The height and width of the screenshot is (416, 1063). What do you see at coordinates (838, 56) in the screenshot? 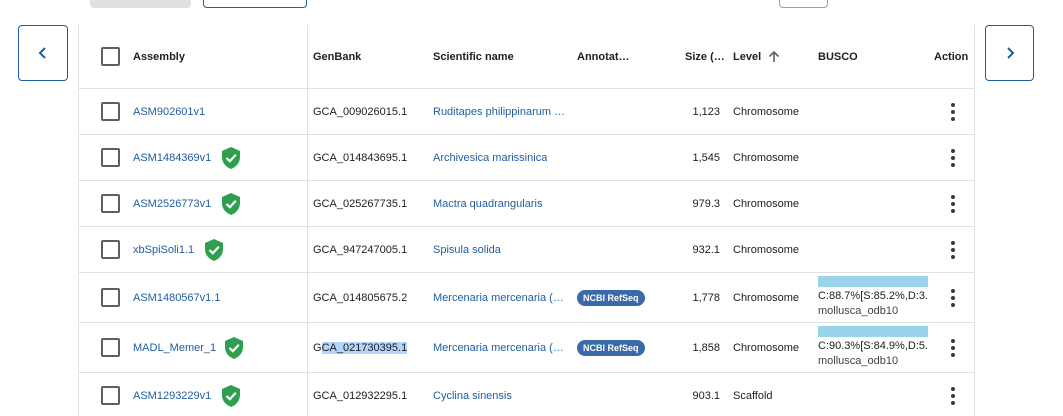
I see `header-busco: BUSCO` at bounding box center [838, 56].